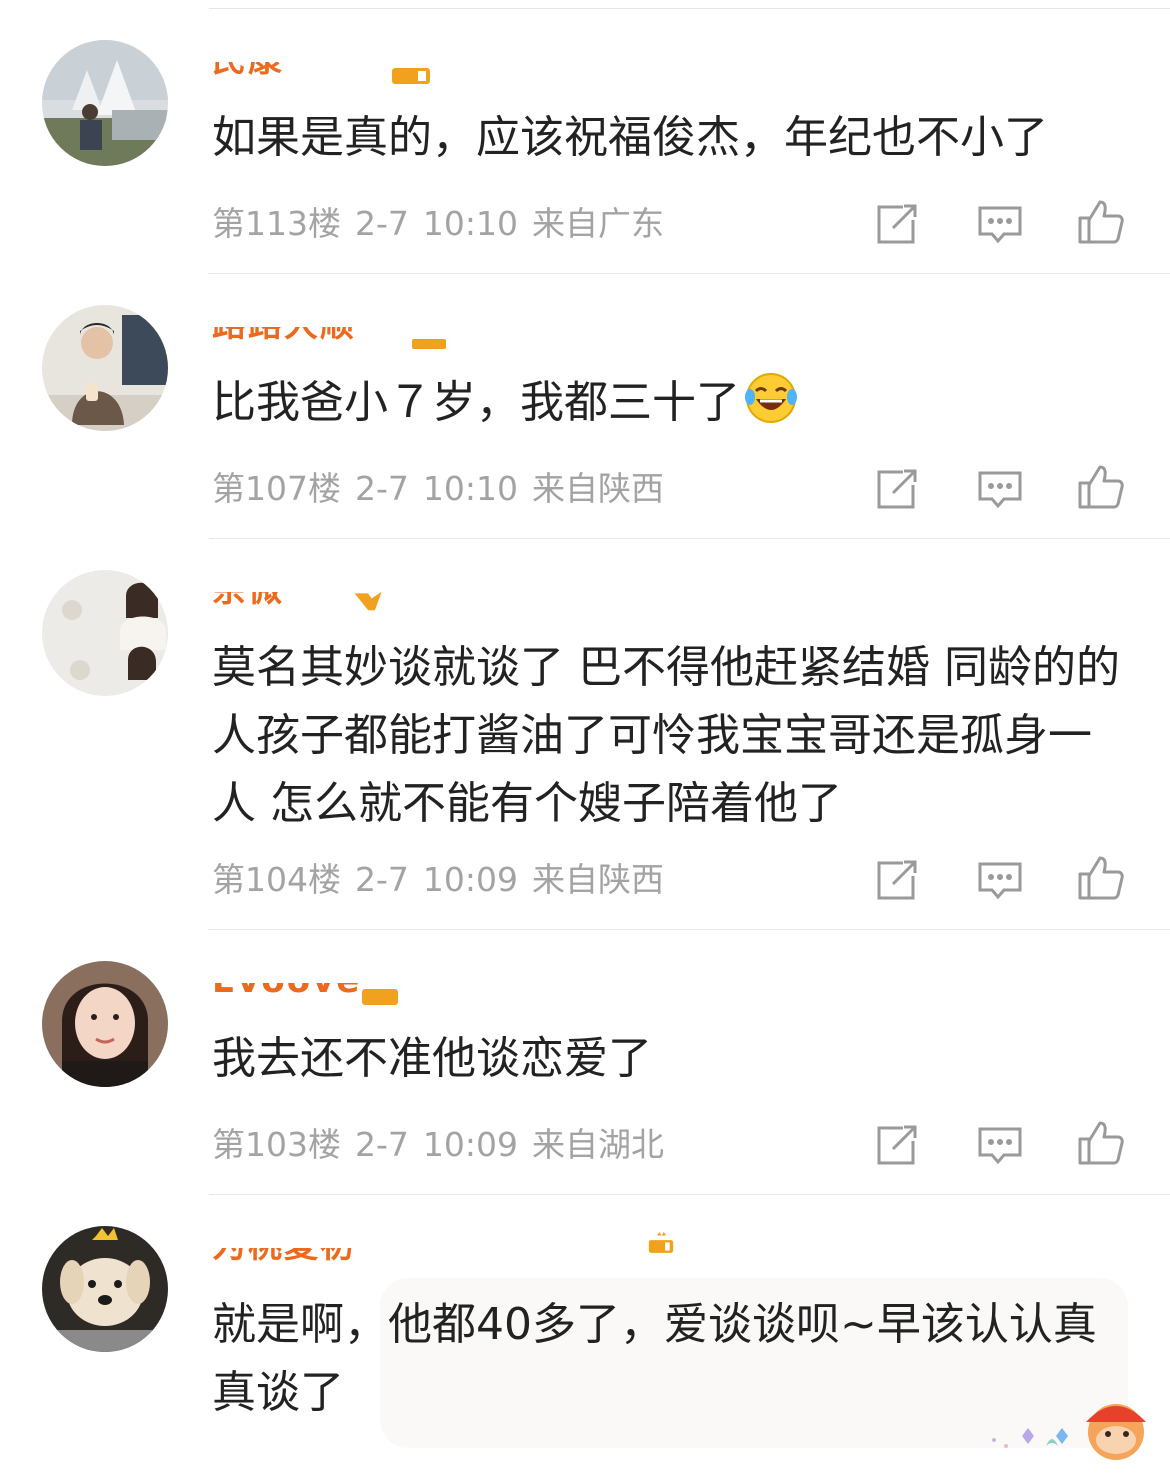  What do you see at coordinates (672, 403) in the screenshot?
I see `comment-text: 比我爸小７岁，我都三十了` at bounding box center [672, 403].